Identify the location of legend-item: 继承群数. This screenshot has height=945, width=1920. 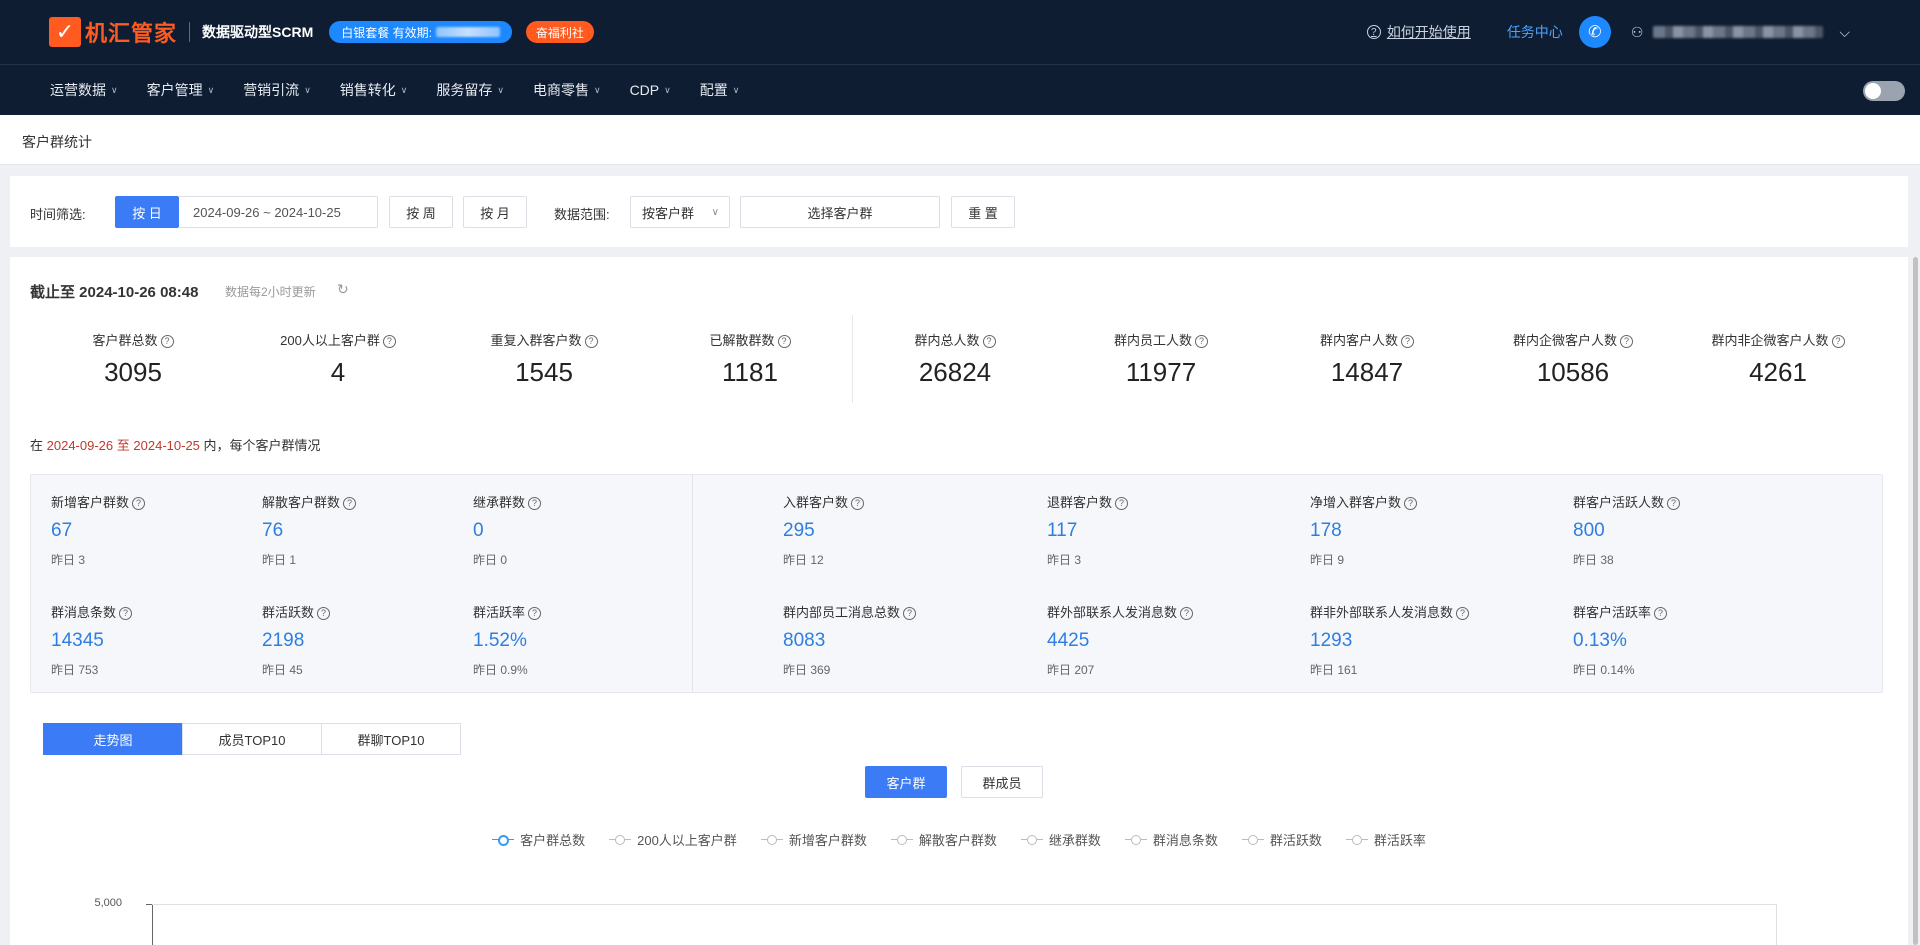
(1060, 839).